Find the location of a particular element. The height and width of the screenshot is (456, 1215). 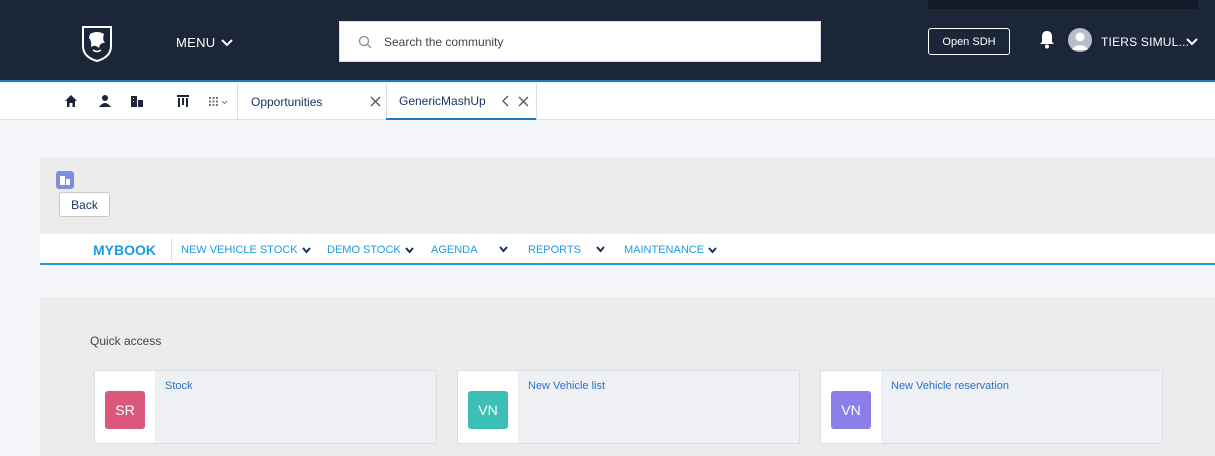

nav-item-maintenance: MAINTENANCE is located at coordinates (670, 250).